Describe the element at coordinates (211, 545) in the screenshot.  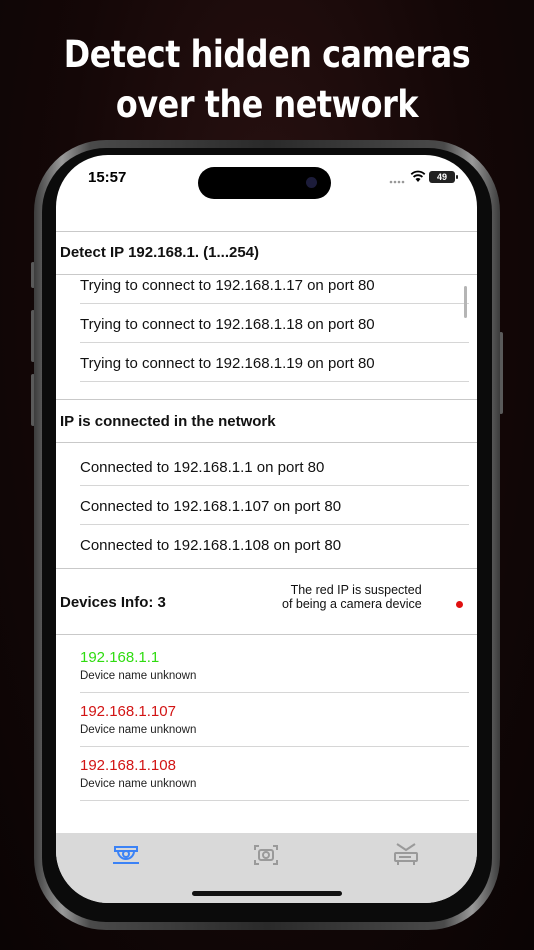
I see `connected-row: Connected to 192.168.1.108 on port 80` at that location.